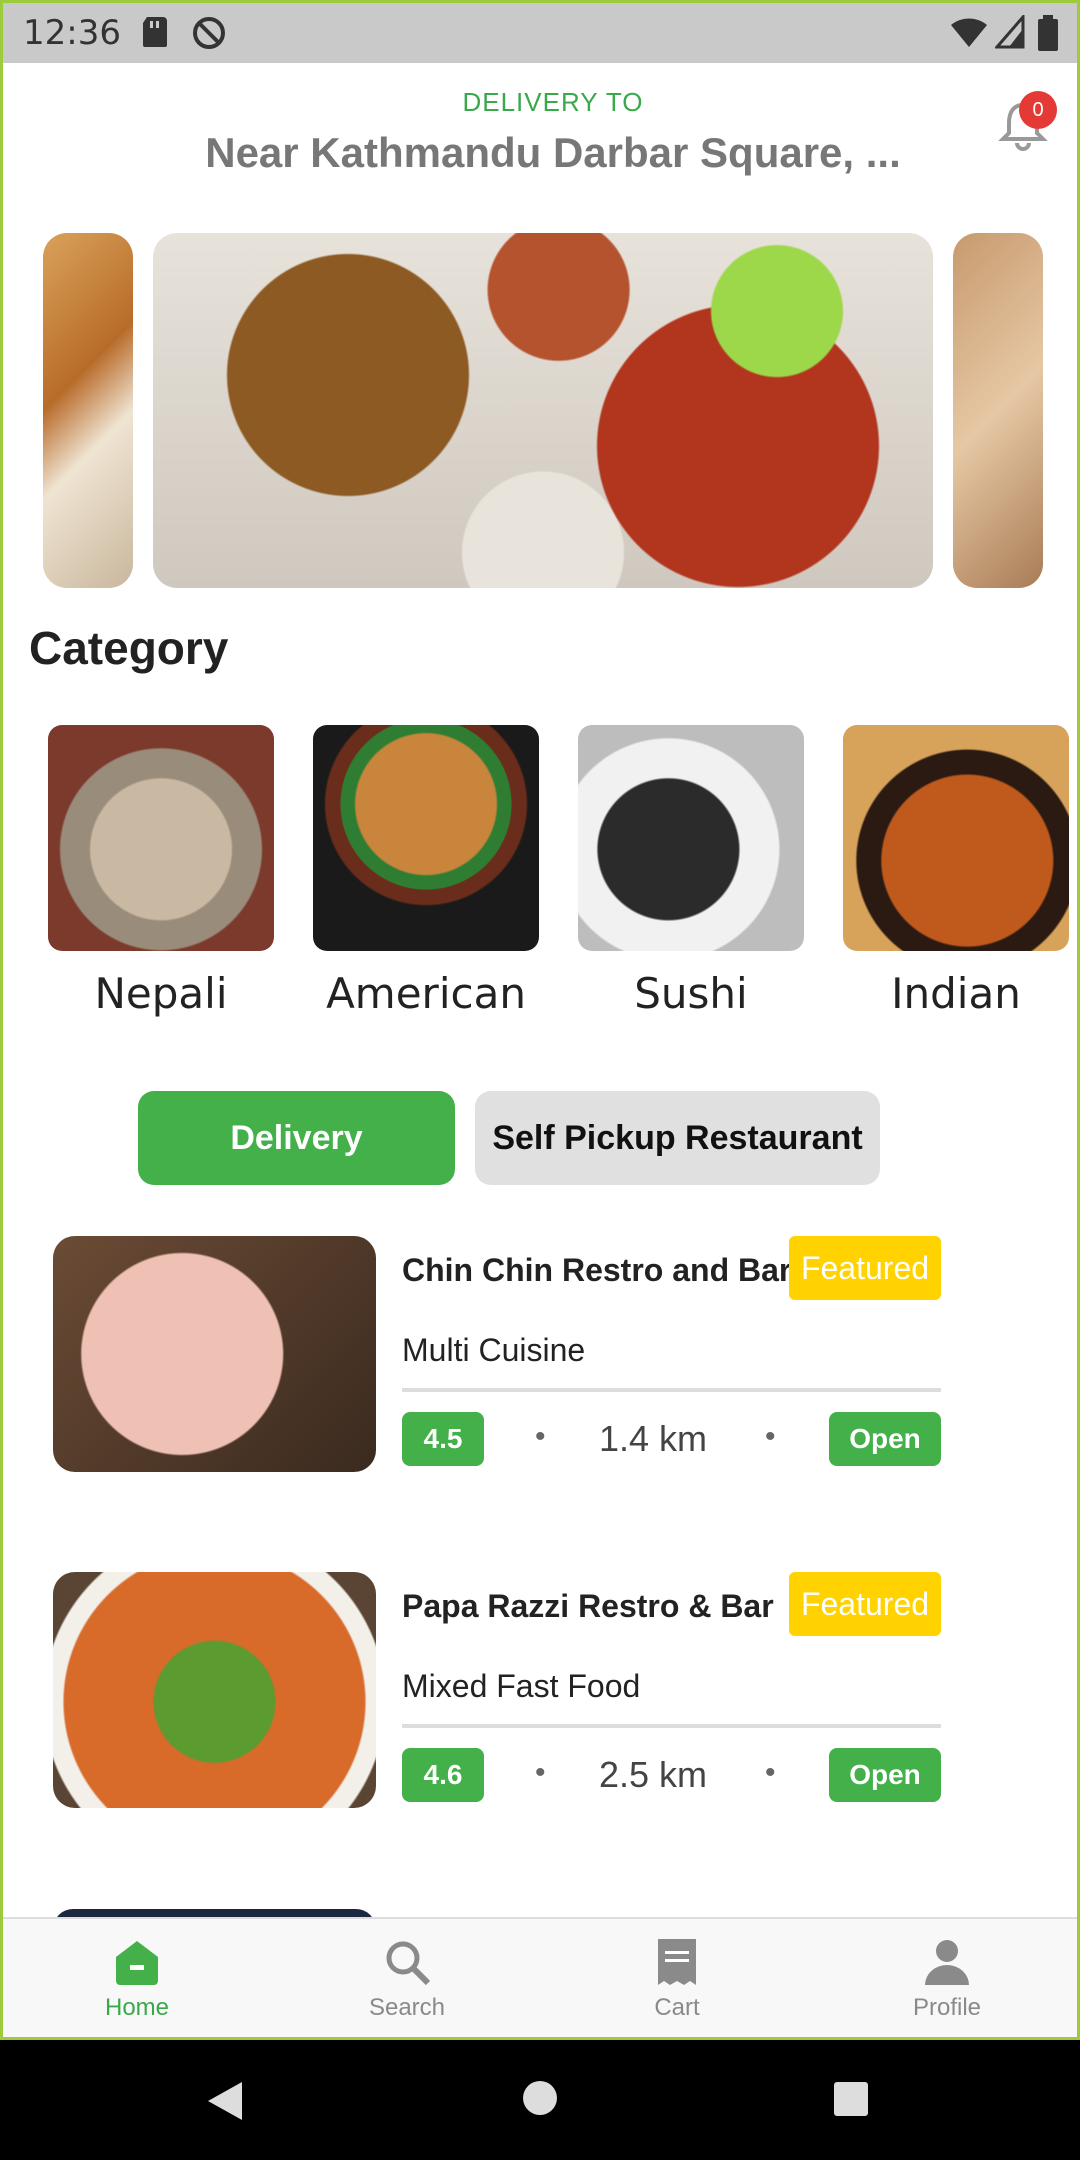  I want to click on notification-count-badge: 0, so click(1038, 110).